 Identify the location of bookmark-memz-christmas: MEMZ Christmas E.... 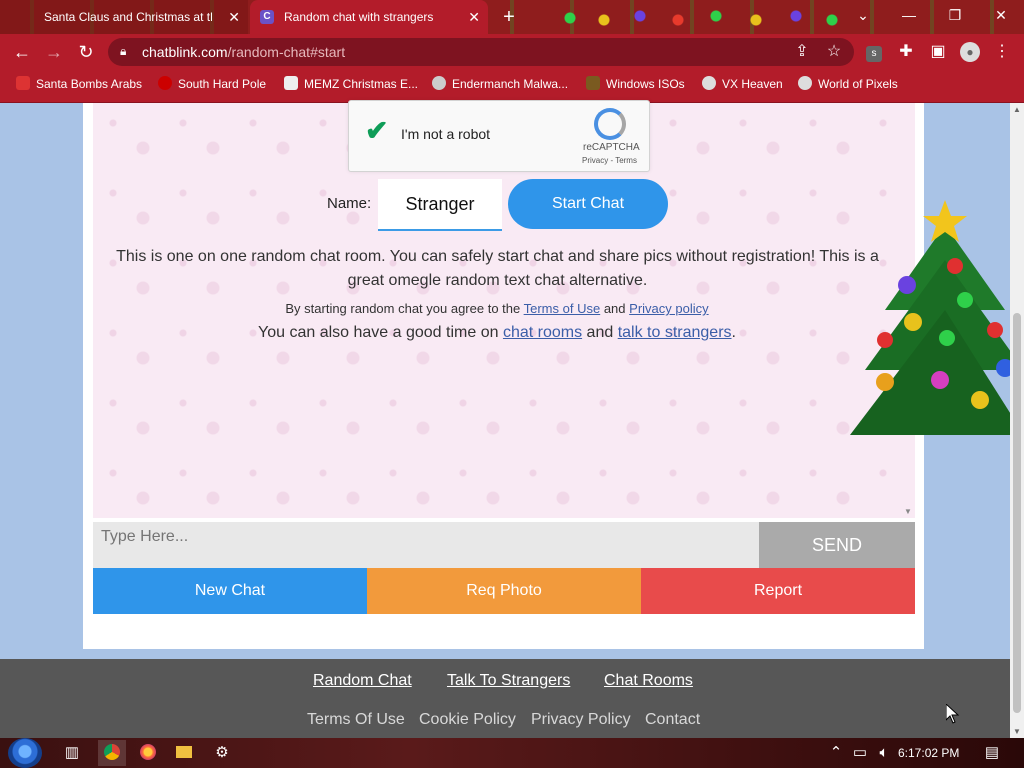
(351, 86).